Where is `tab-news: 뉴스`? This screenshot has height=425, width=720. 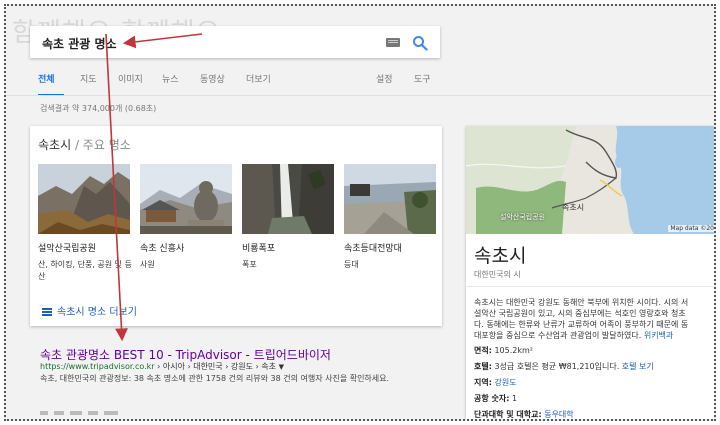
tab-news: 뉴스 is located at coordinates (170, 78).